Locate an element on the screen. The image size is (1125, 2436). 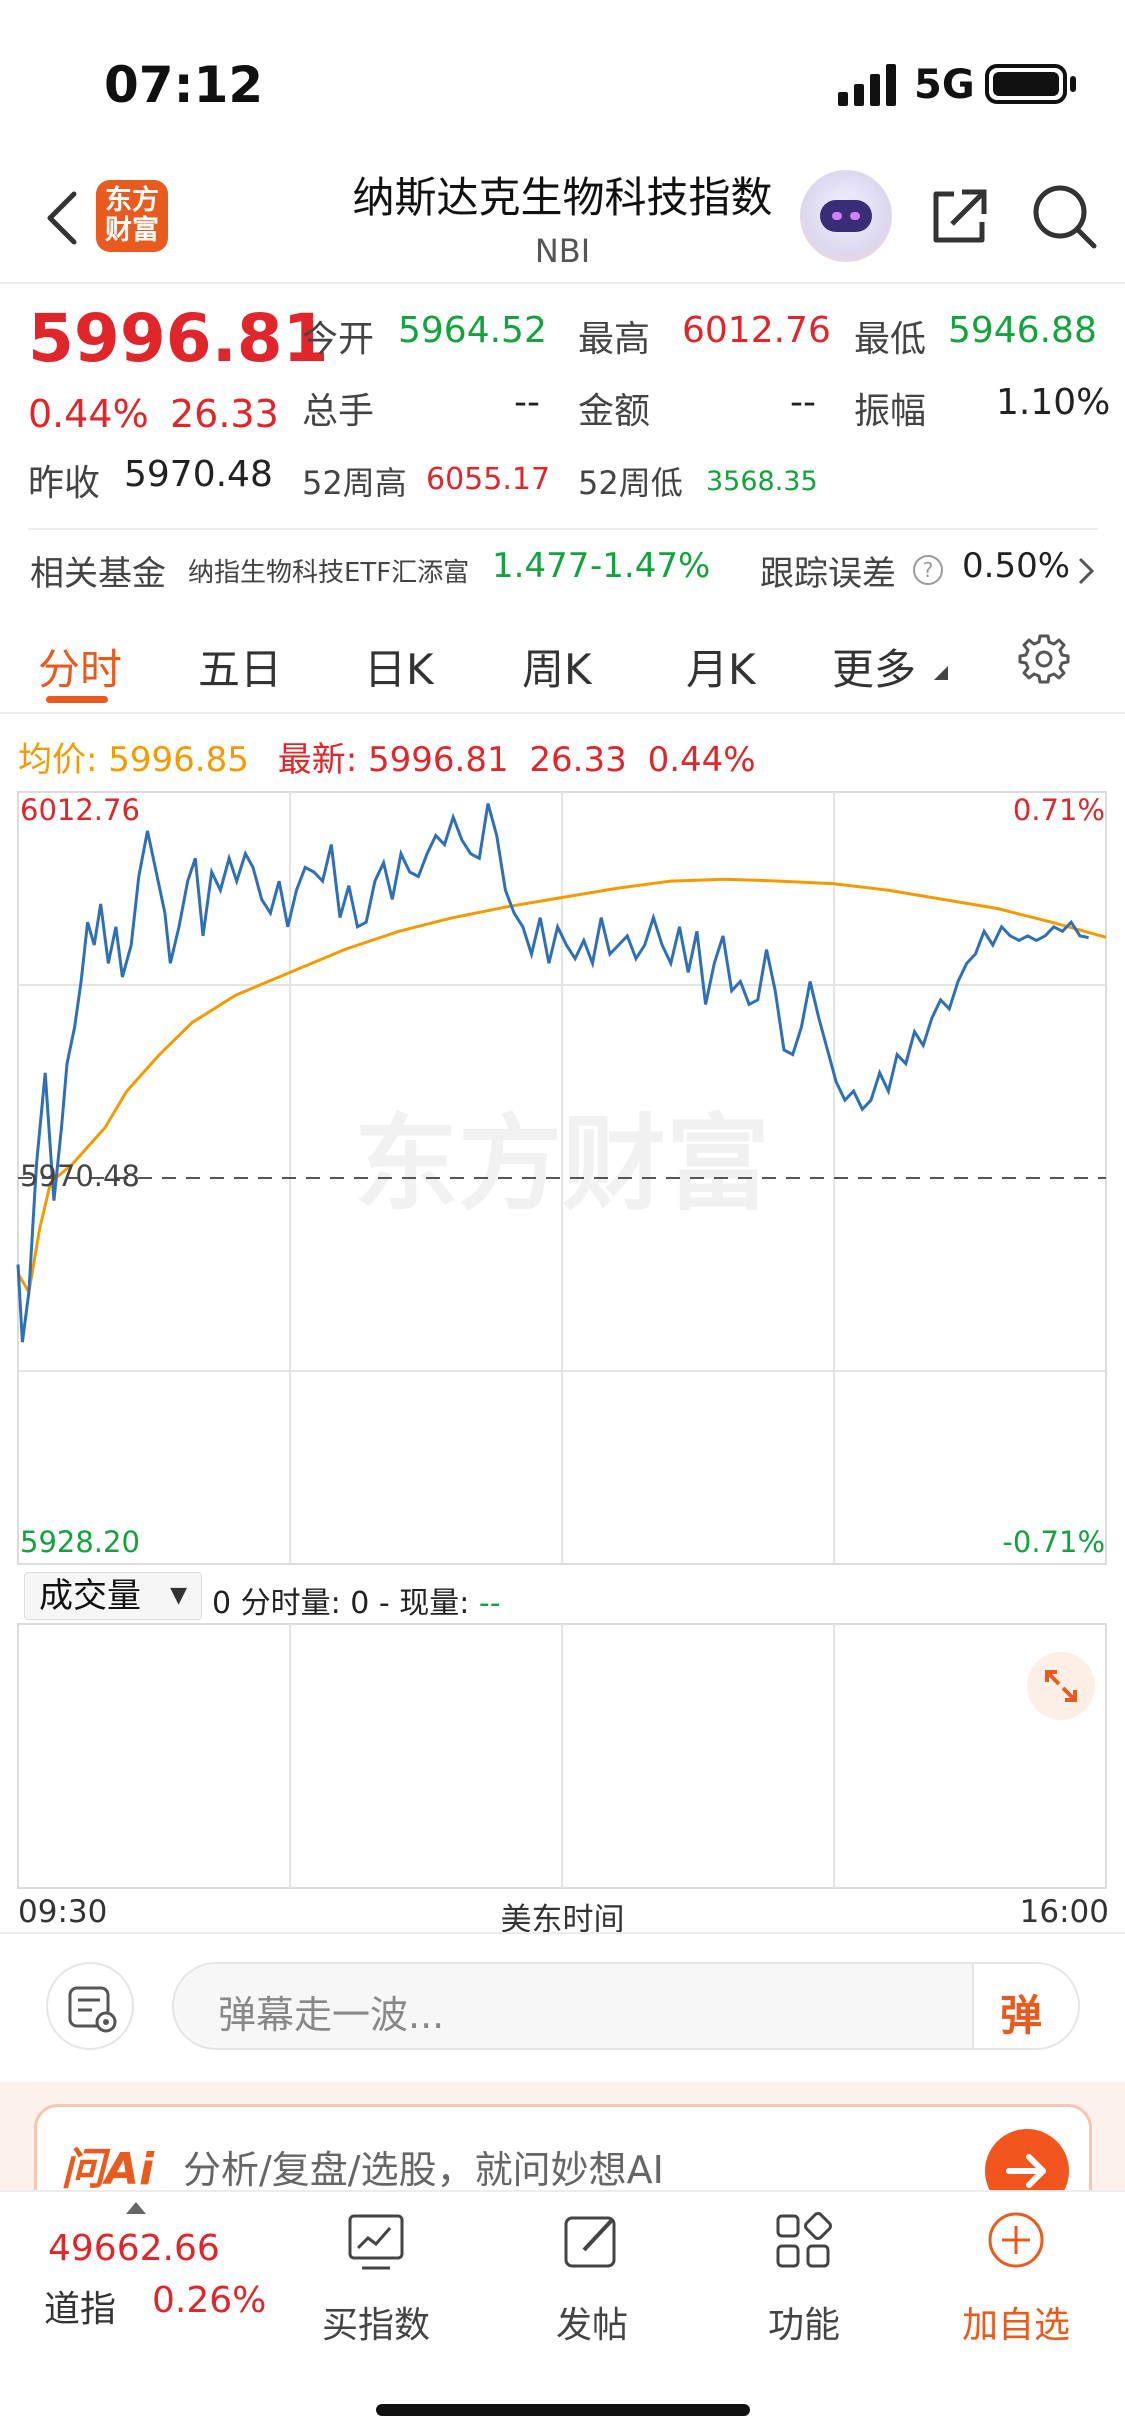
danmaku-input: 弹幕走一波... 弹 is located at coordinates (626, 2006).